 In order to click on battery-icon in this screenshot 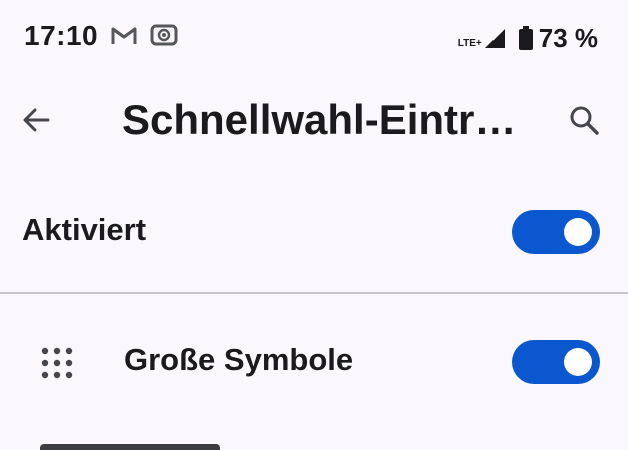, I will do `click(525, 38)`.